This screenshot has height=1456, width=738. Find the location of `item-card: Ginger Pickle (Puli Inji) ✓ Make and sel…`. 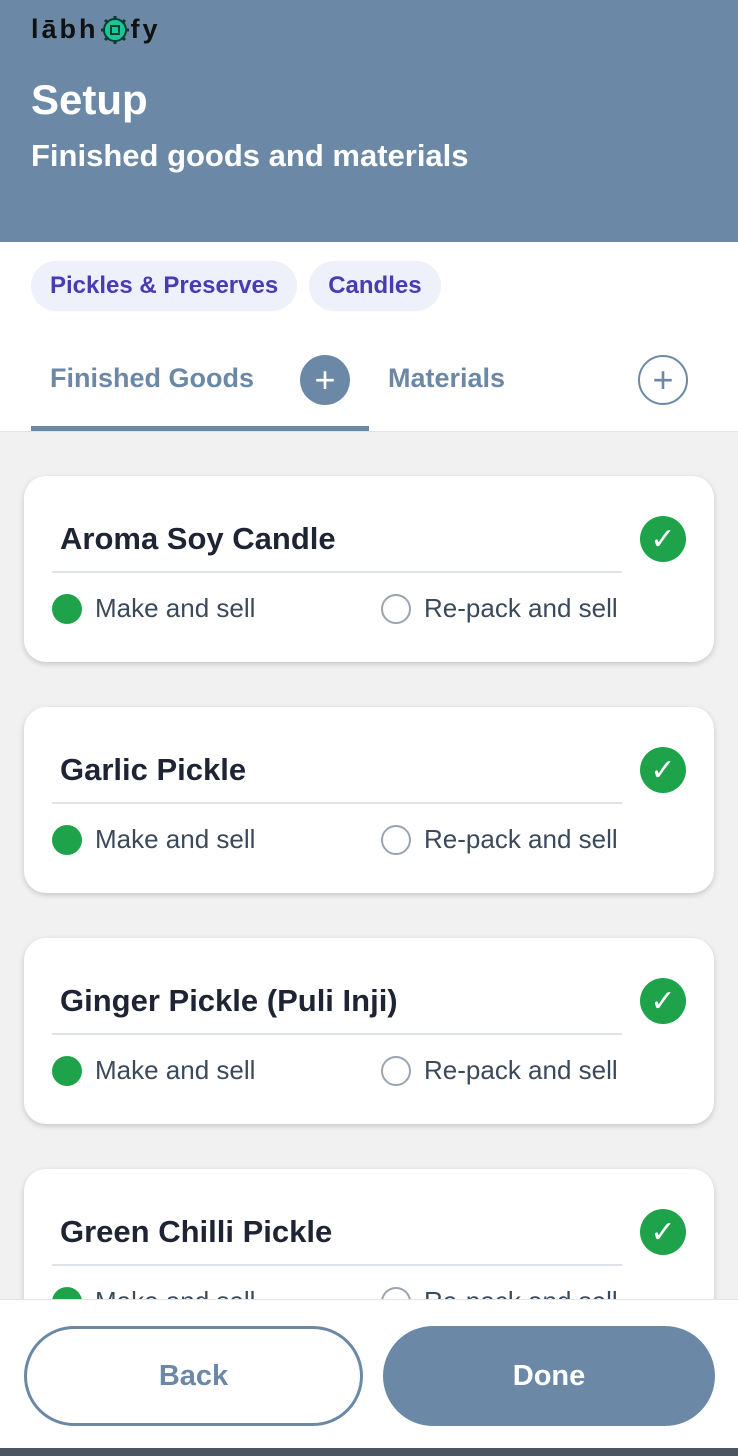

item-card: Ginger Pickle (Puli Inji) ✓ Make and sel… is located at coordinates (369, 1031).